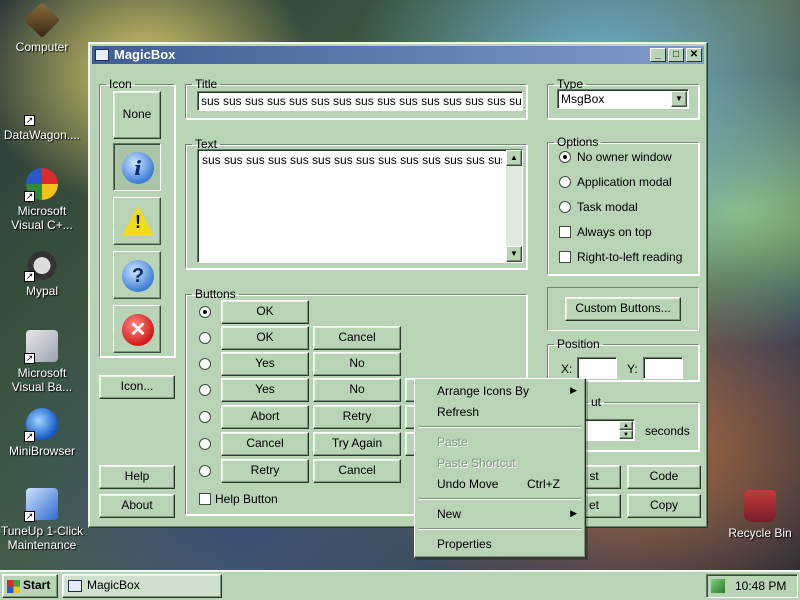 The height and width of the screenshot is (600, 800). Describe the element at coordinates (205, 499) in the screenshot. I see `checkbox-help-button` at that location.